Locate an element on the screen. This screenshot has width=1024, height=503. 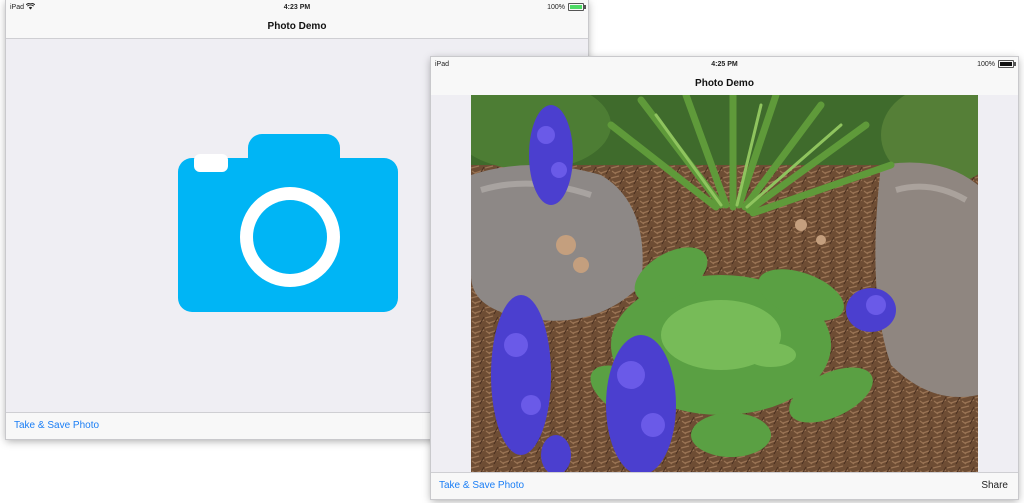
bottom-toolbar: Take & Save Photo Share is located at coordinates (724, 485).